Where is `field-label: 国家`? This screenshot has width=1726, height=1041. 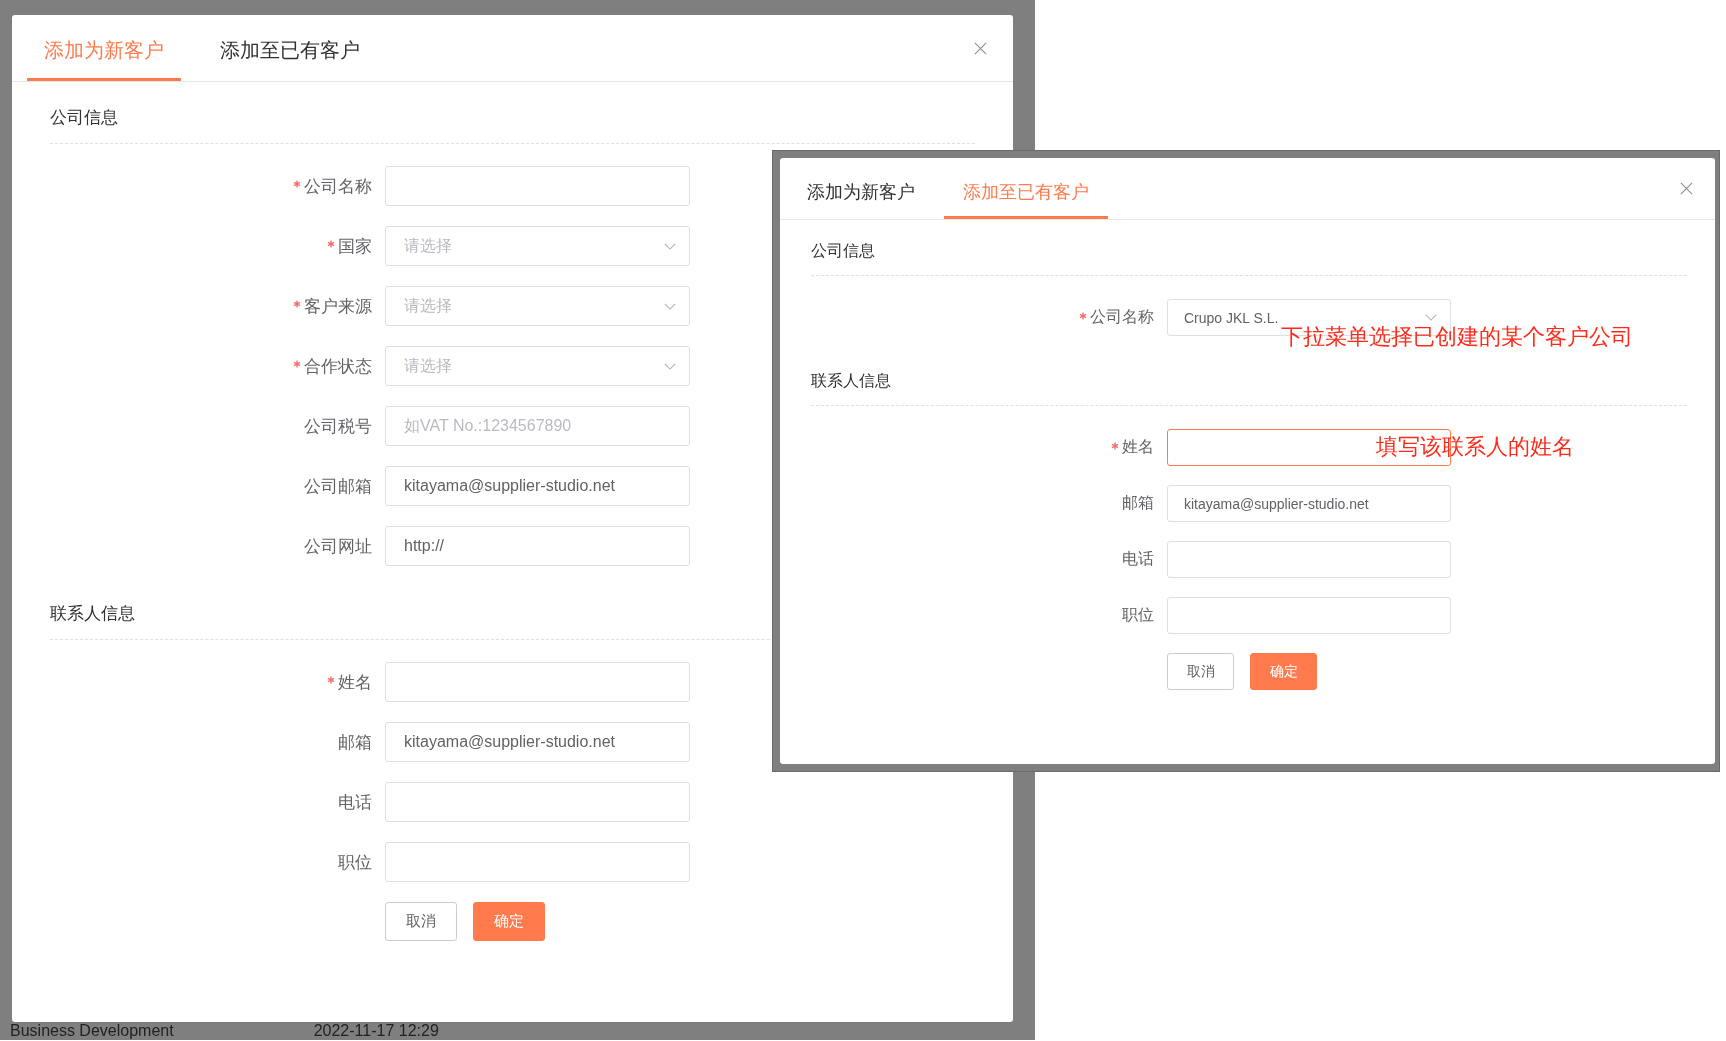 field-label: 国家 is located at coordinates (355, 246).